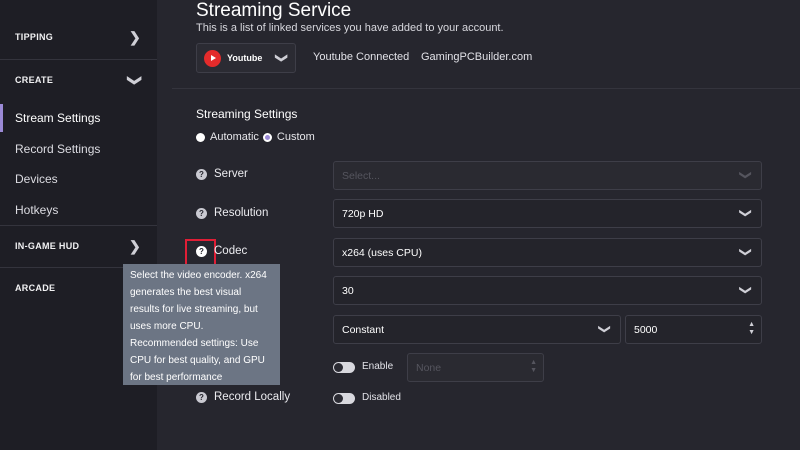  I want to click on codec-label: ? Codec, so click(221, 251).